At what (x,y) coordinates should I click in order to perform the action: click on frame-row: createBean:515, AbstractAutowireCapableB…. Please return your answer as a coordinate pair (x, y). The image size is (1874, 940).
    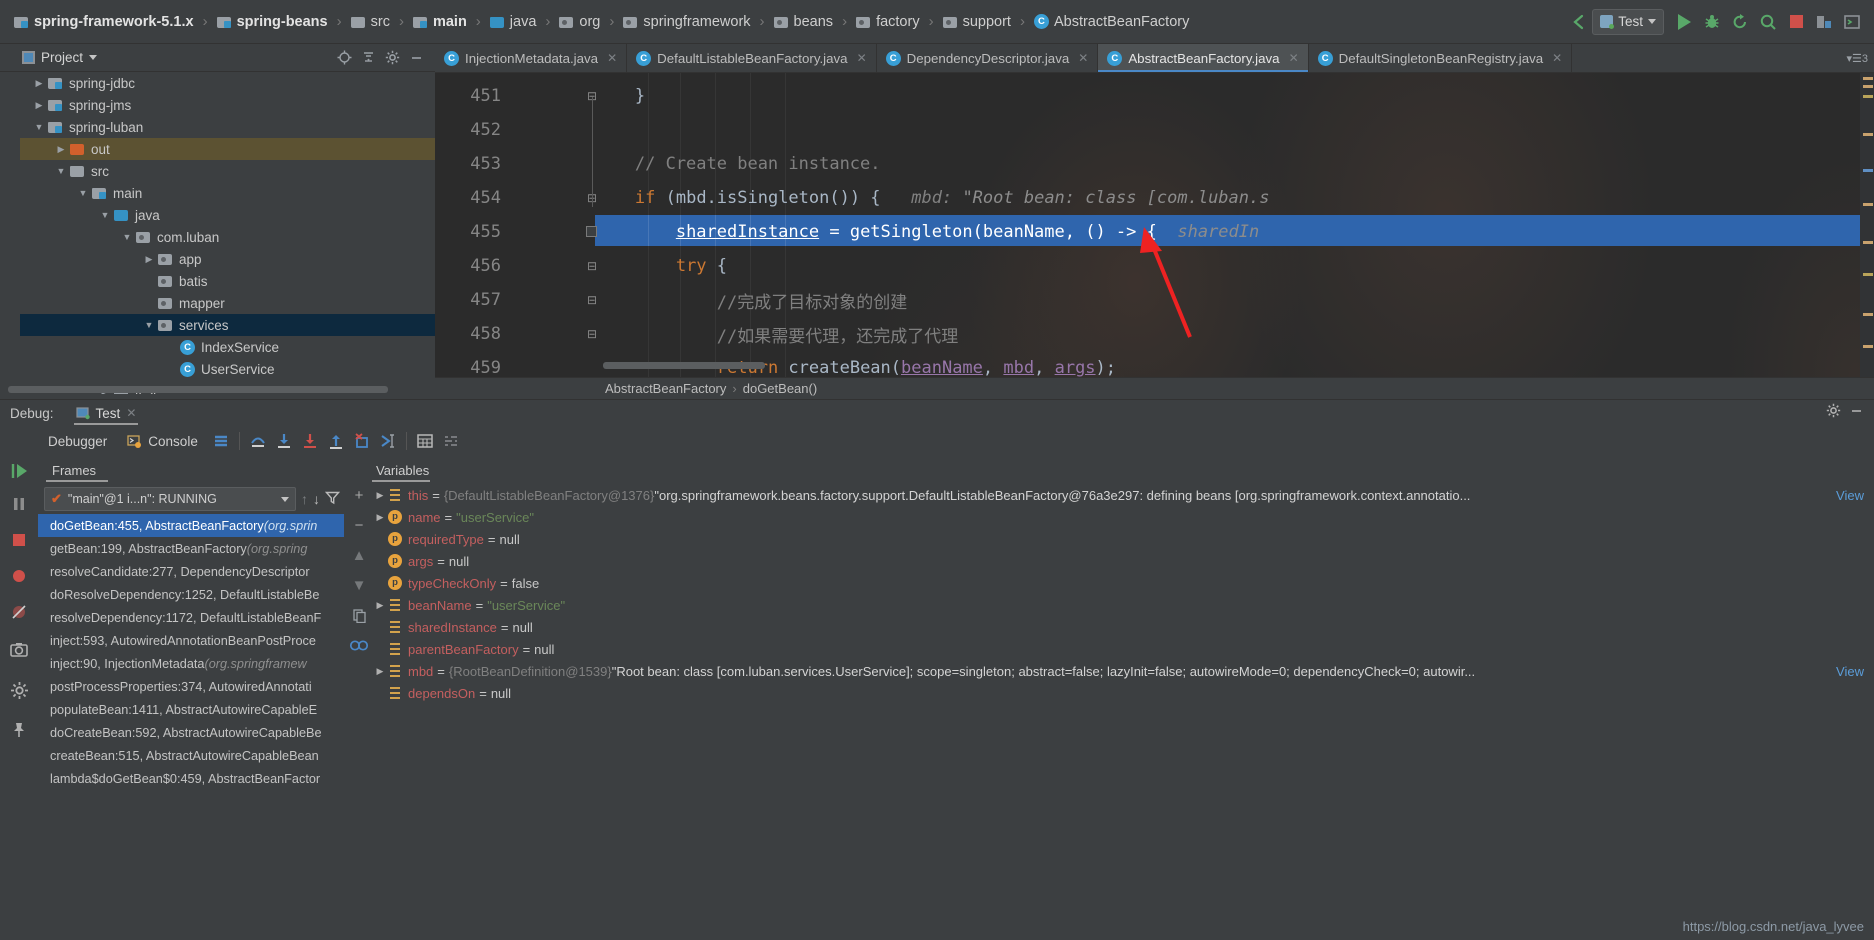
    Looking at the image, I should click on (191, 755).